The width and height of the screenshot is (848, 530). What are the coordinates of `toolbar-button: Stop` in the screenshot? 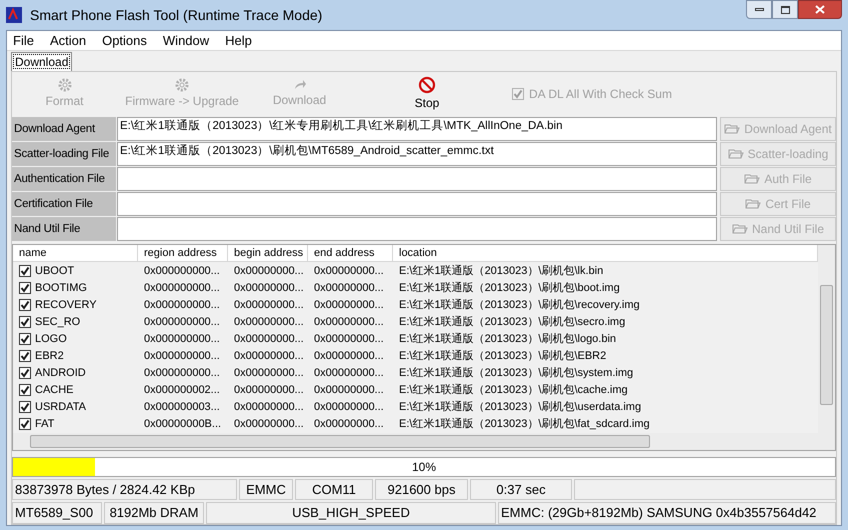 It's located at (427, 94).